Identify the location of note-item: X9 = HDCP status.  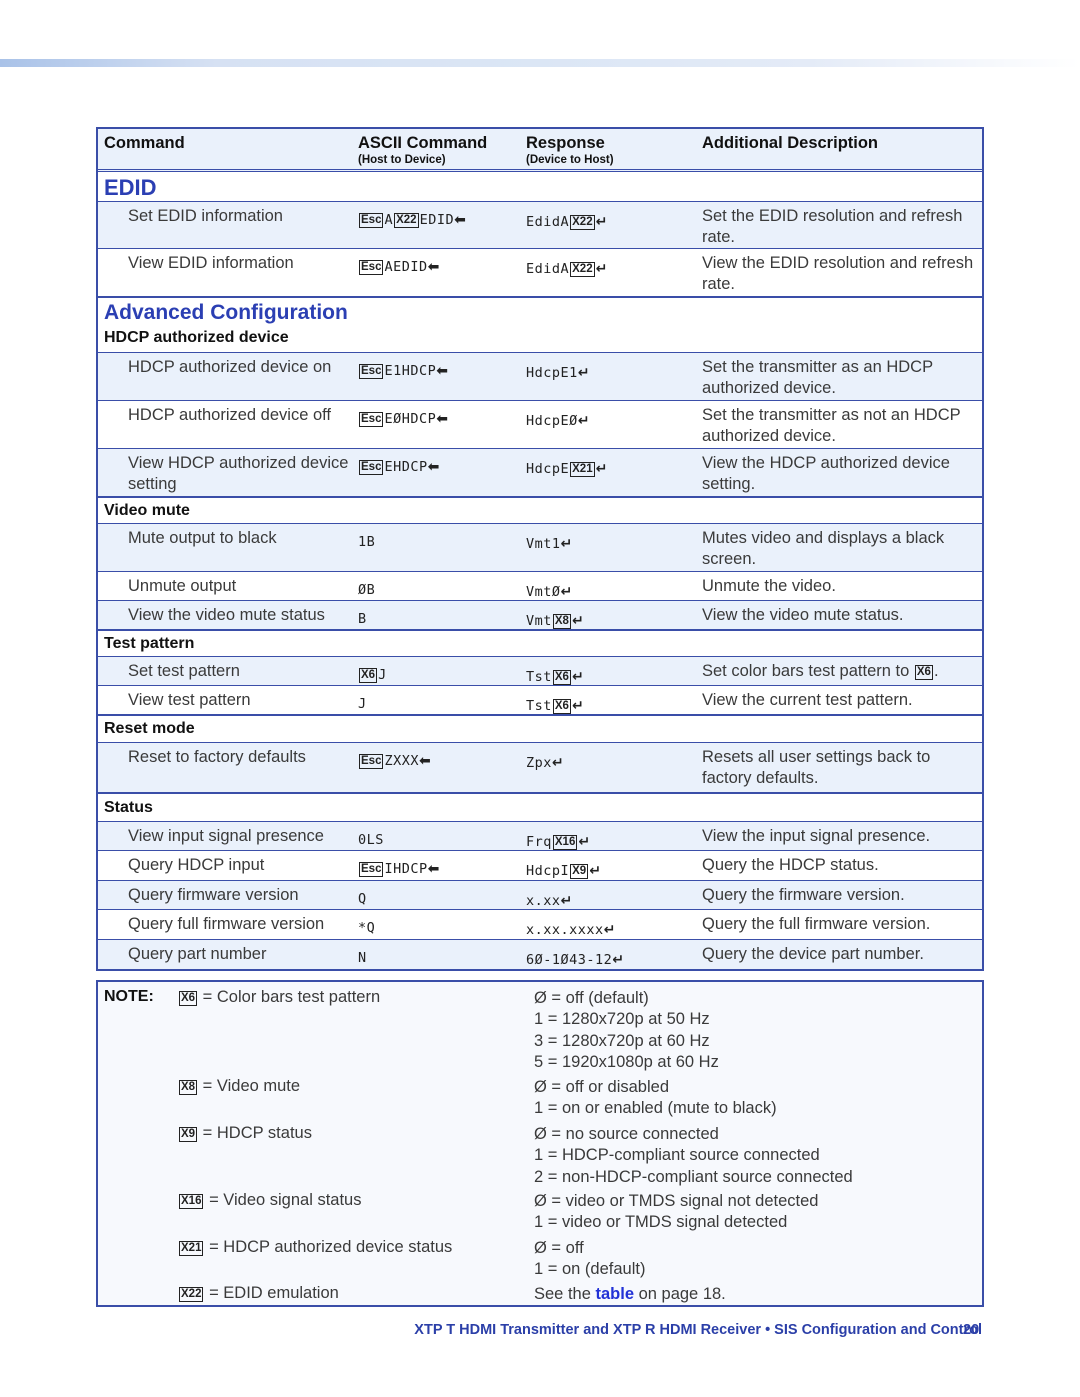
(245, 1133).